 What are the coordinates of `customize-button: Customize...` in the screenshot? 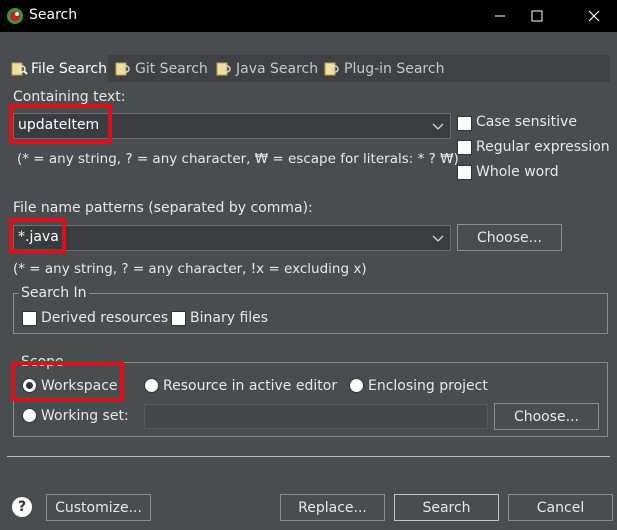 It's located at (98, 507).